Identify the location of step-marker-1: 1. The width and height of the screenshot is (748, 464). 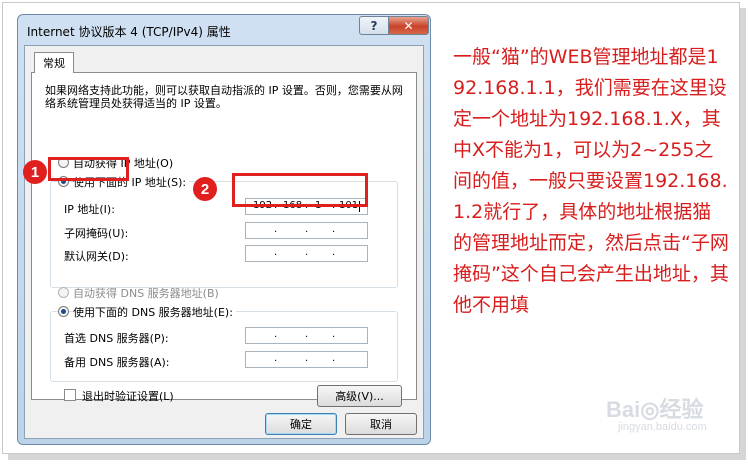
(35, 172).